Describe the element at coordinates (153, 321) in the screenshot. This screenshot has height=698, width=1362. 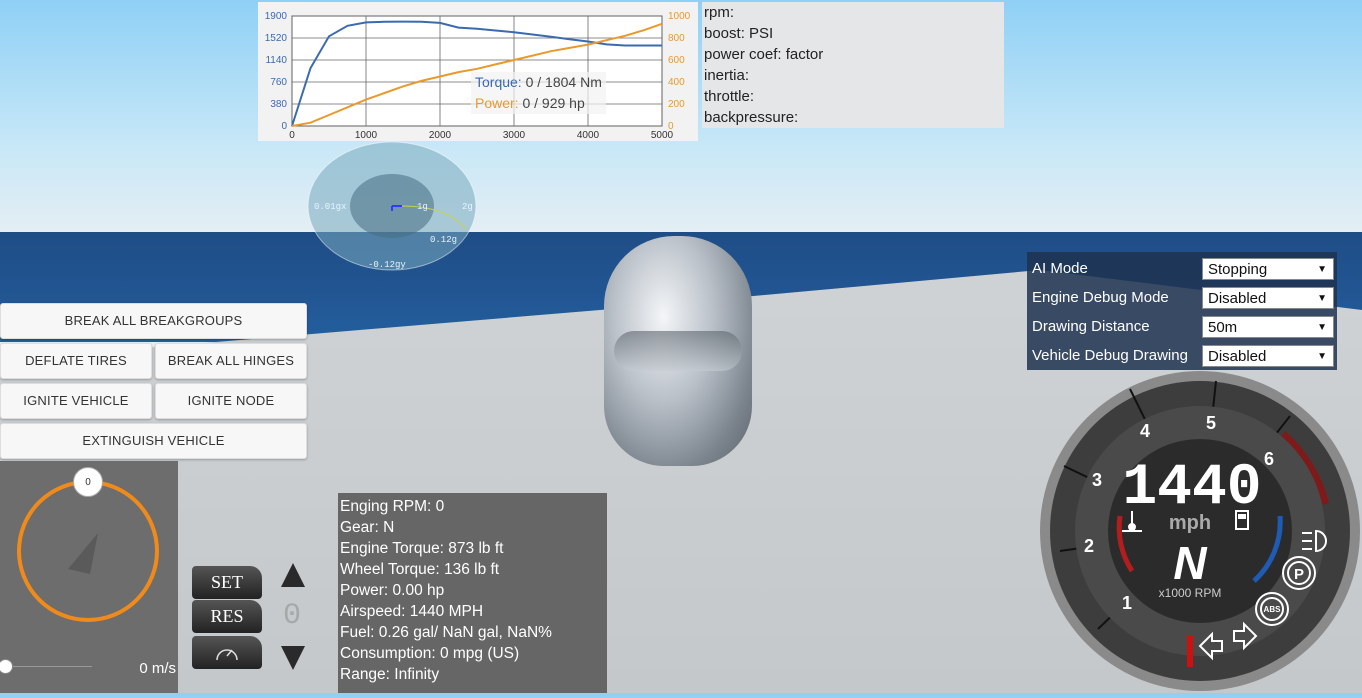
I see `break-all-breakgroups-button: BREAK ALL BREAKGROUPS` at that location.